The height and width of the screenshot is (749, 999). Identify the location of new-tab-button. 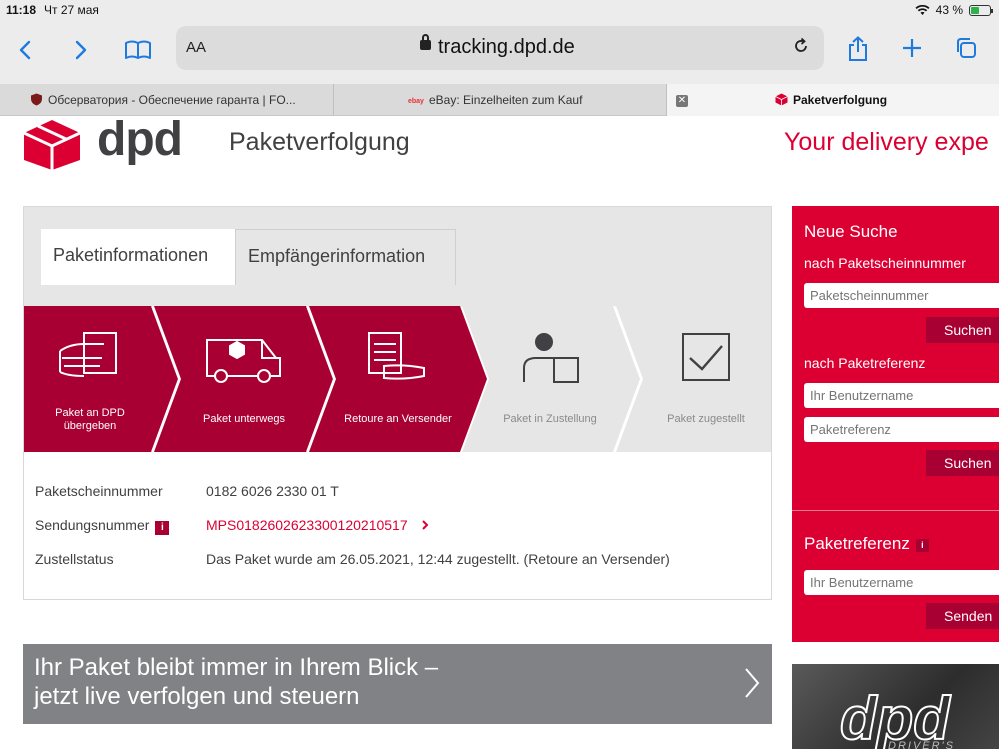
(912, 50).